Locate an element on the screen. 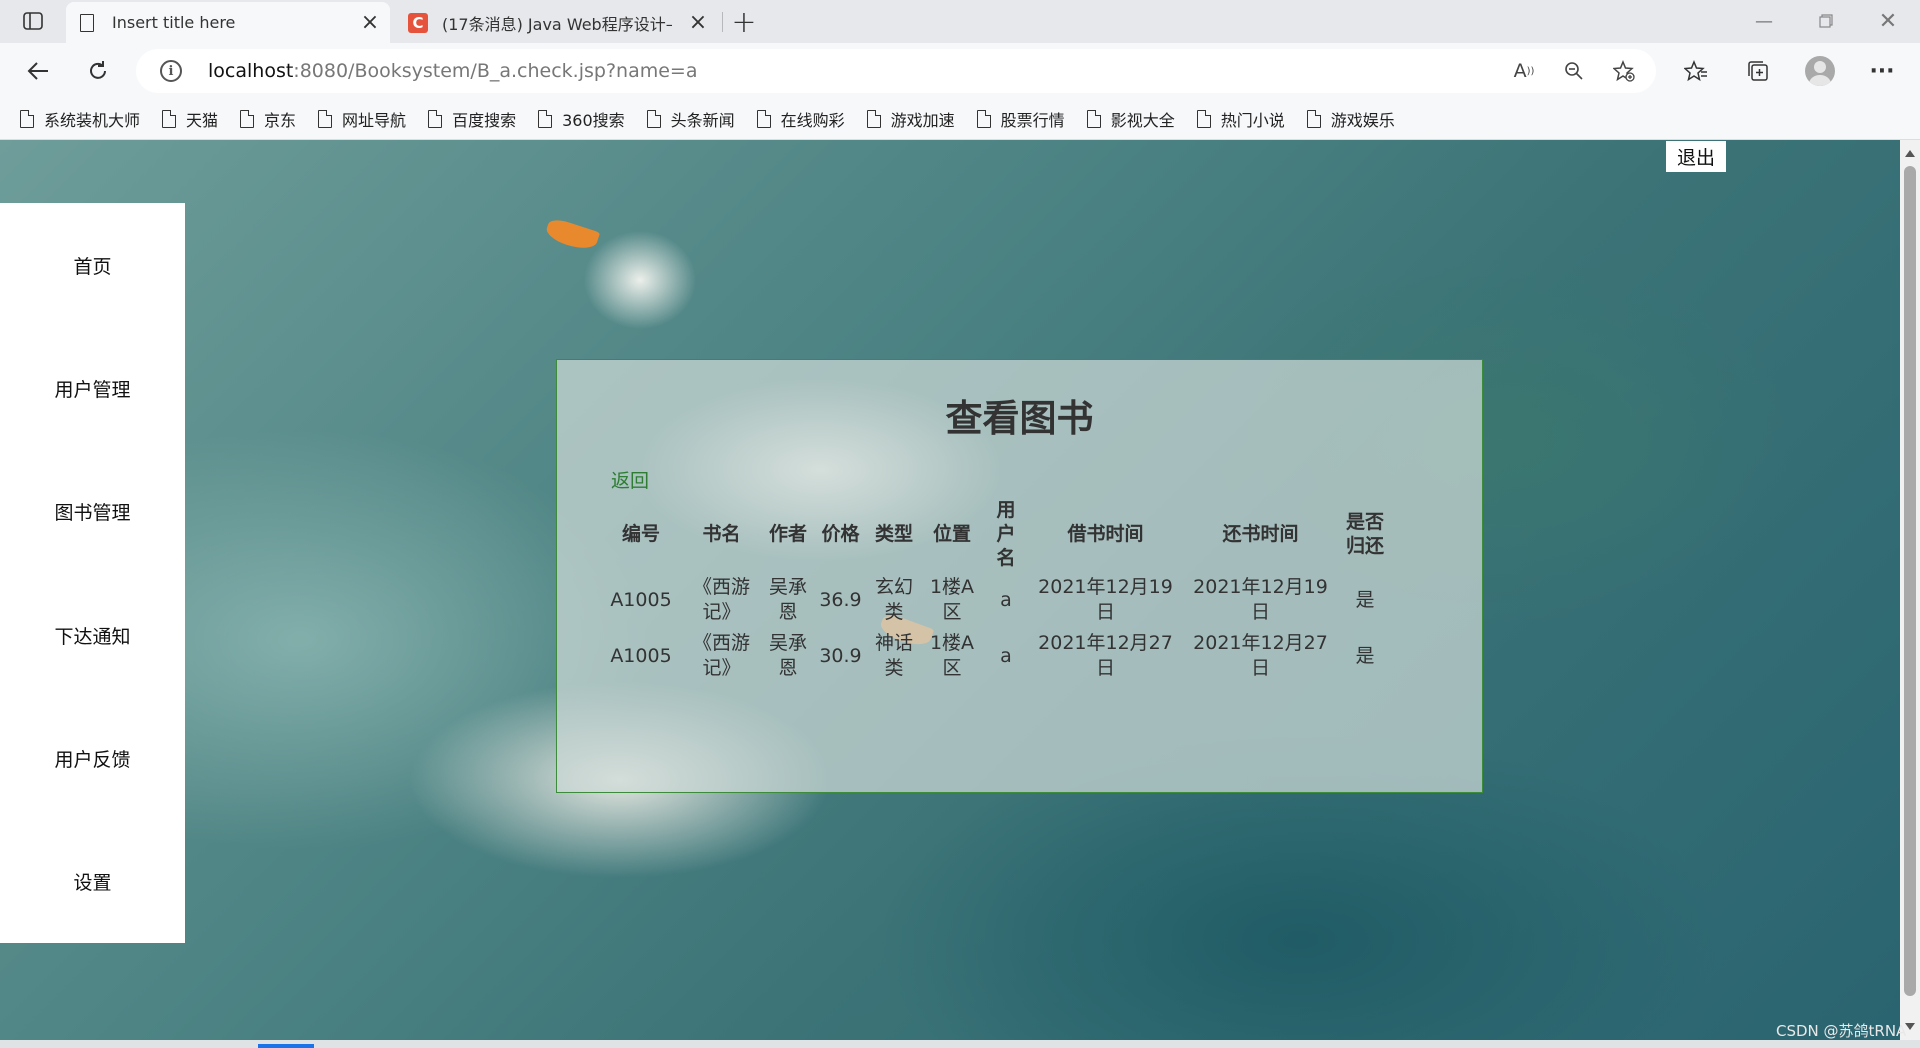  scroll-down-arrow-icon is located at coordinates (1910, 1026).